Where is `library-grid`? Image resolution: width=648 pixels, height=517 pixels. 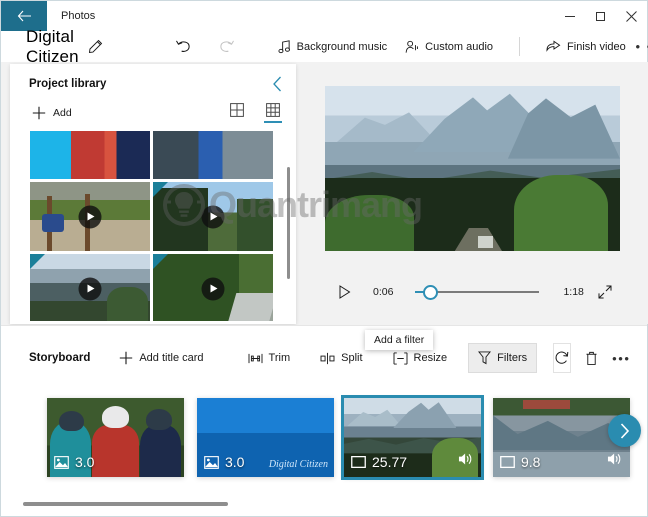 library-grid is located at coordinates (151, 226).